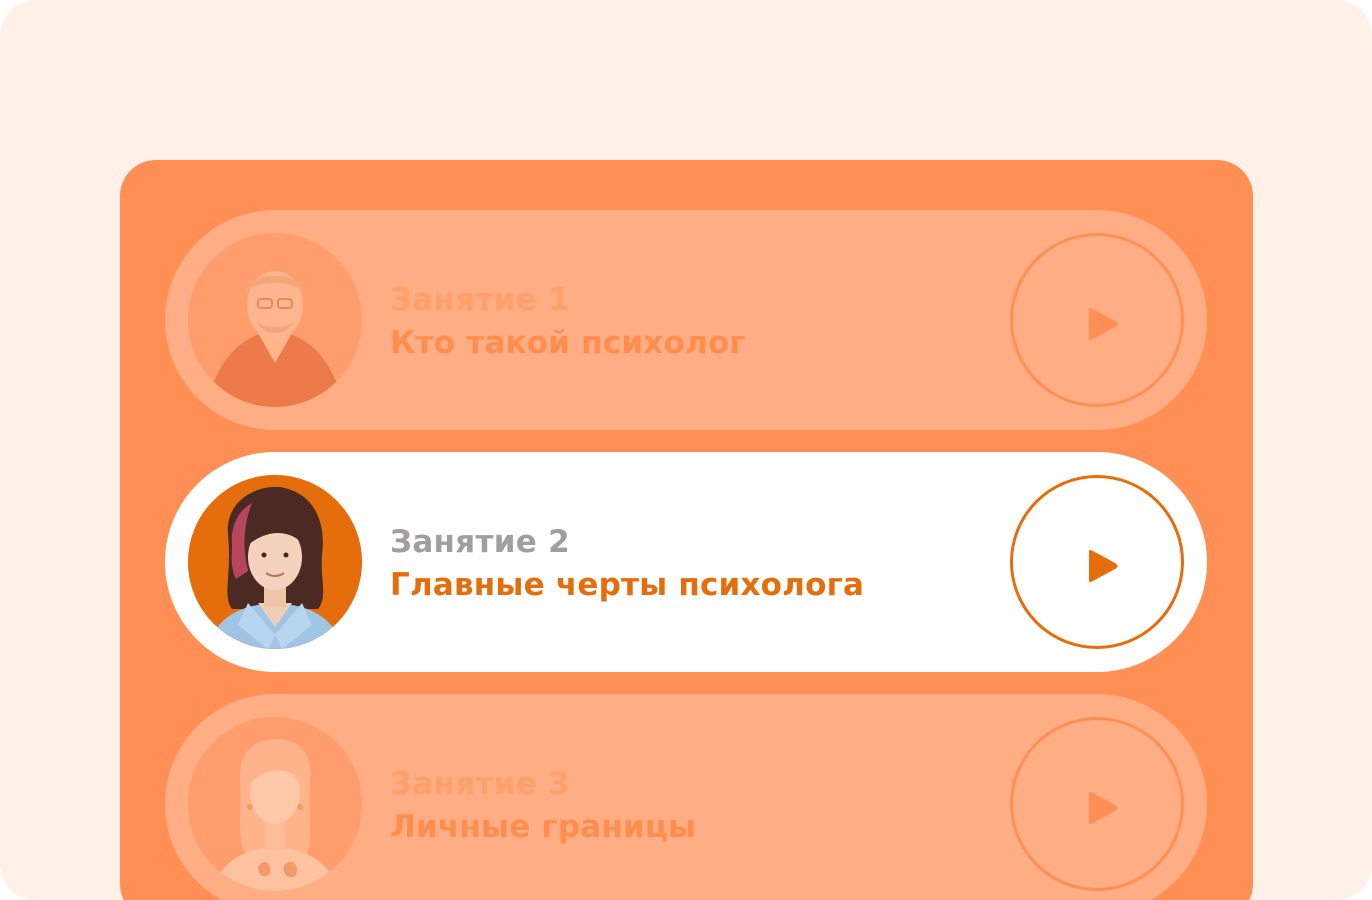  What do you see at coordinates (480, 784) in the screenshot?
I see `lesson-number: Занятие 3` at bounding box center [480, 784].